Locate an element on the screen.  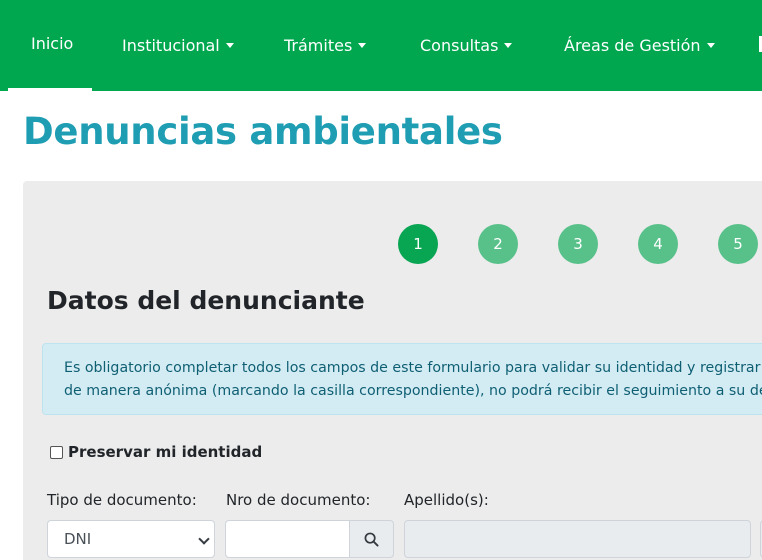
nav-item-tramites: Trámites is located at coordinates (325, 45).